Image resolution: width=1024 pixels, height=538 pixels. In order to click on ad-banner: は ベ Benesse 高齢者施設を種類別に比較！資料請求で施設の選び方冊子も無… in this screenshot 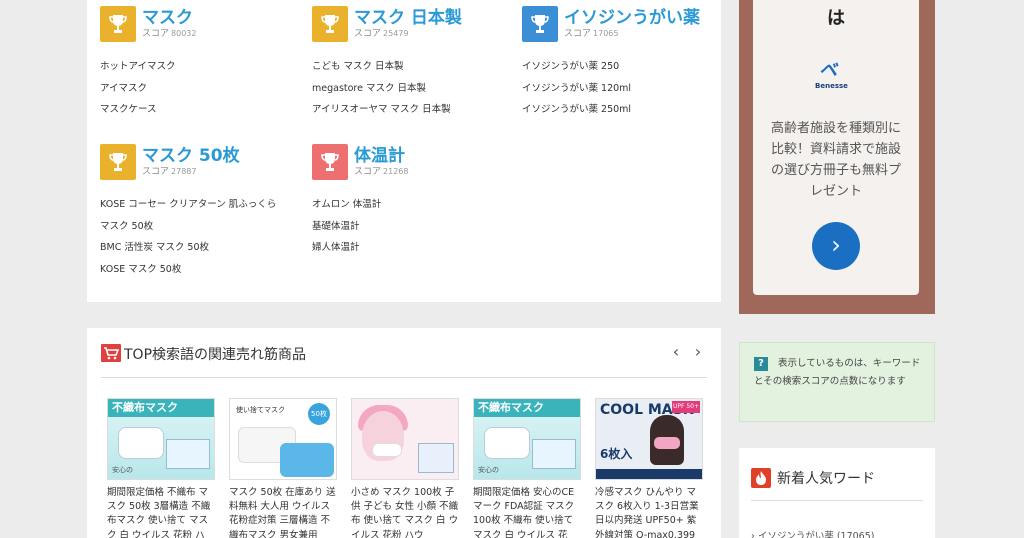, I will do `click(837, 157)`.